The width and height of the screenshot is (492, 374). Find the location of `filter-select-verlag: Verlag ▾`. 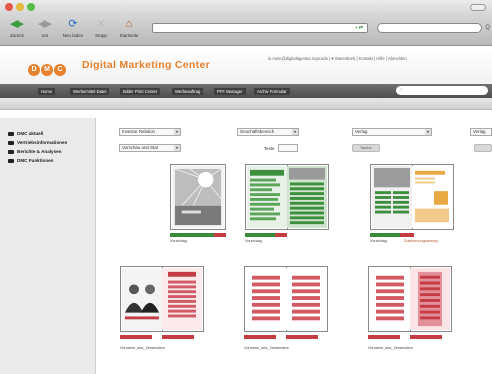

filter-select-verlag: Verlag ▾ is located at coordinates (392, 132).